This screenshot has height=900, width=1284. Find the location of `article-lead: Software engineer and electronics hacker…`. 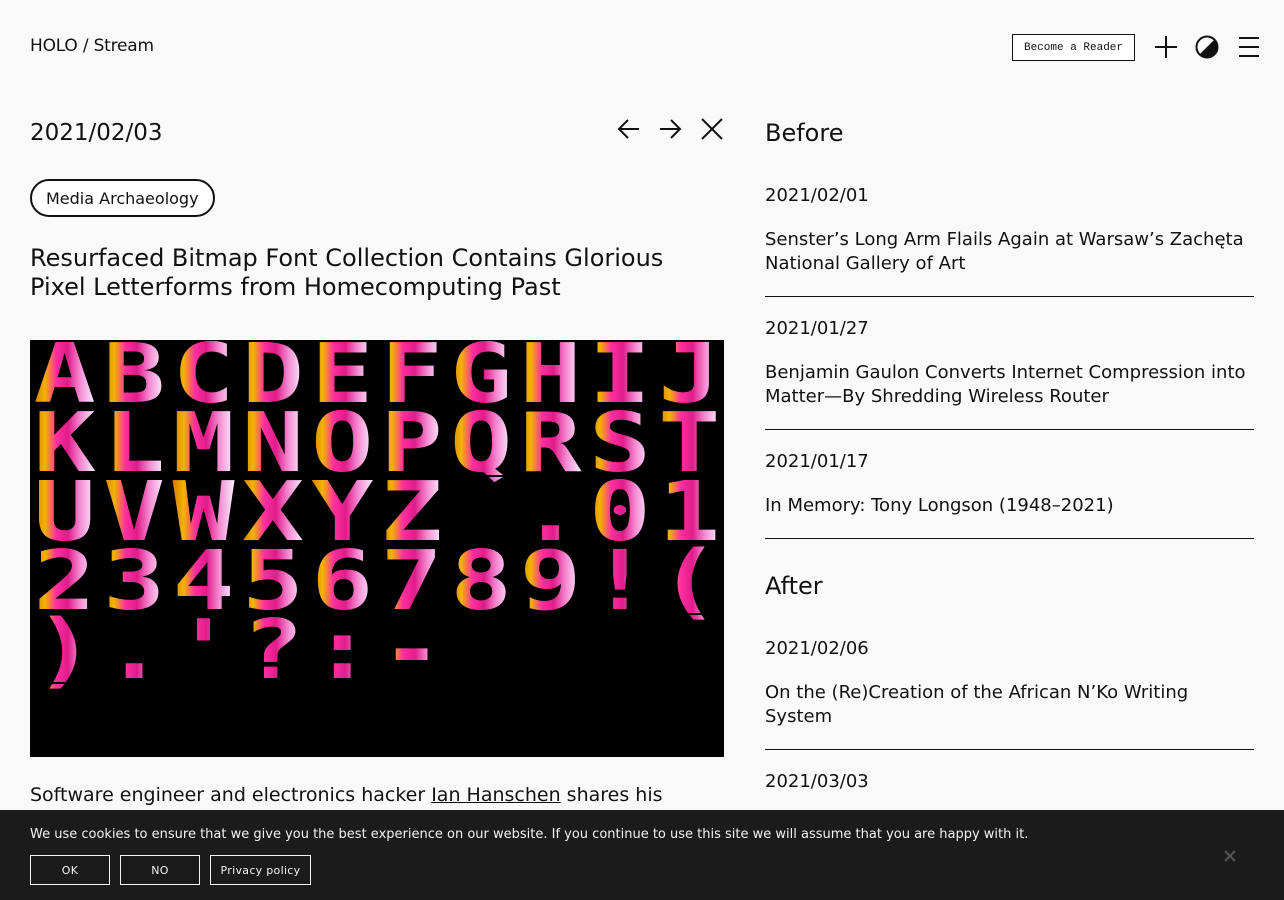

article-lead: Software engineer and electronics hacker… is located at coordinates (377, 795).